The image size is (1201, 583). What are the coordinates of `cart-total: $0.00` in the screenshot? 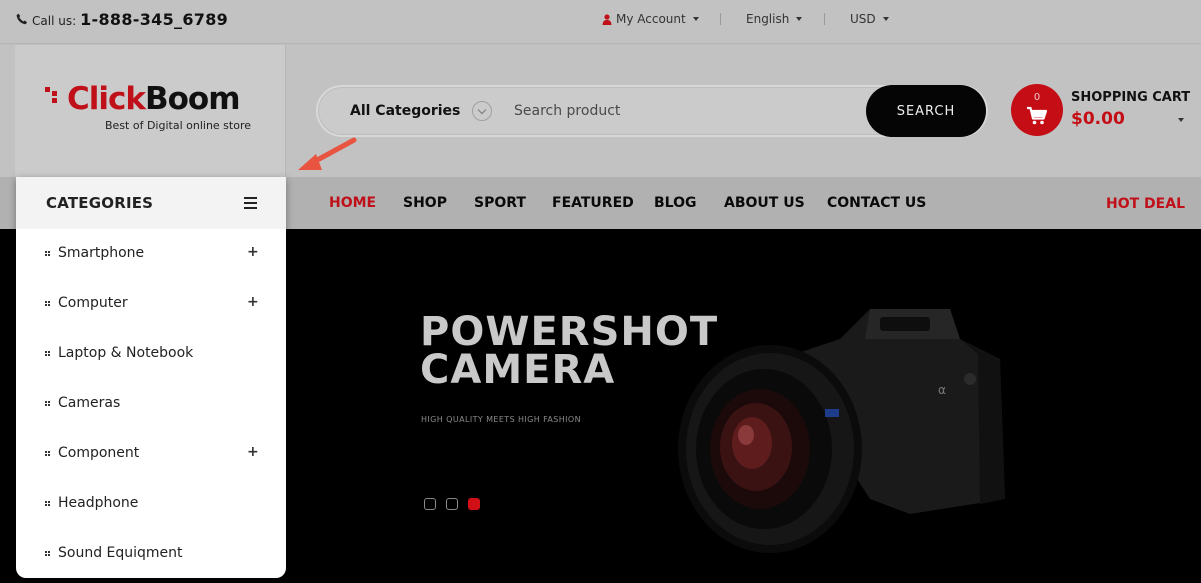 It's located at (1098, 119).